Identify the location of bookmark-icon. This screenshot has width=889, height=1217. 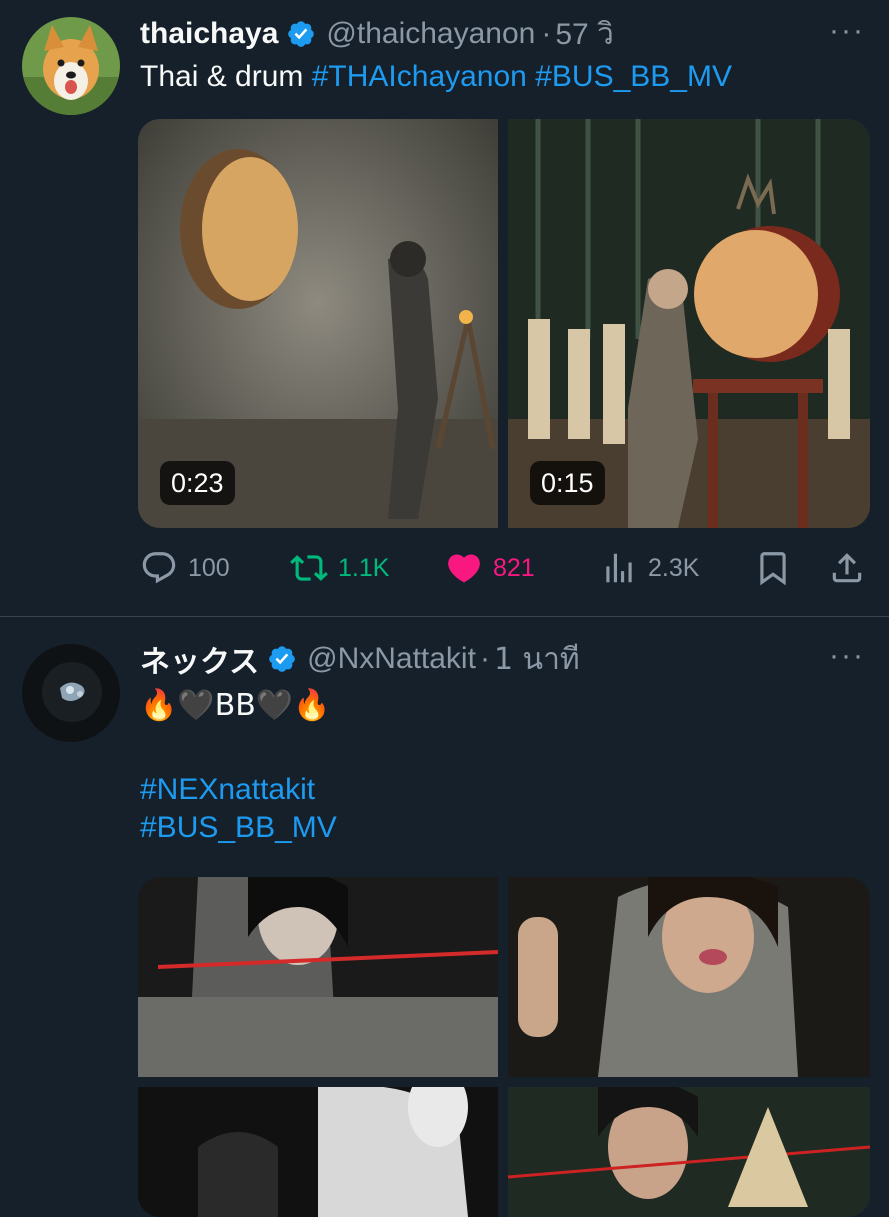
(773, 569).